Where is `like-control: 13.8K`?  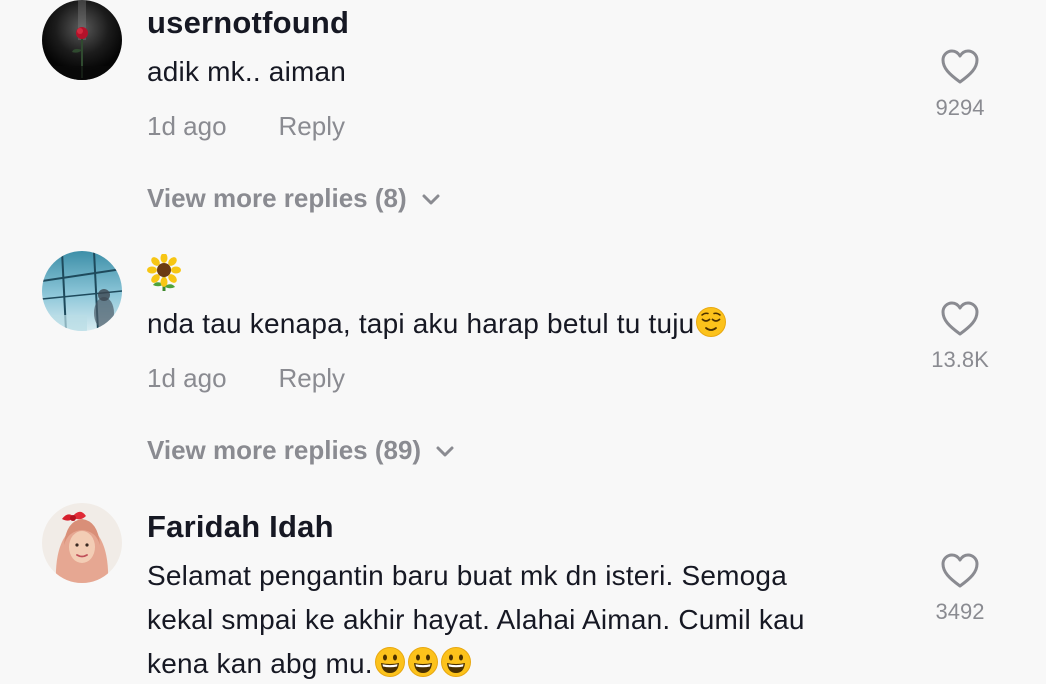
like-control: 13.8K is located at coordinates (960, 337).